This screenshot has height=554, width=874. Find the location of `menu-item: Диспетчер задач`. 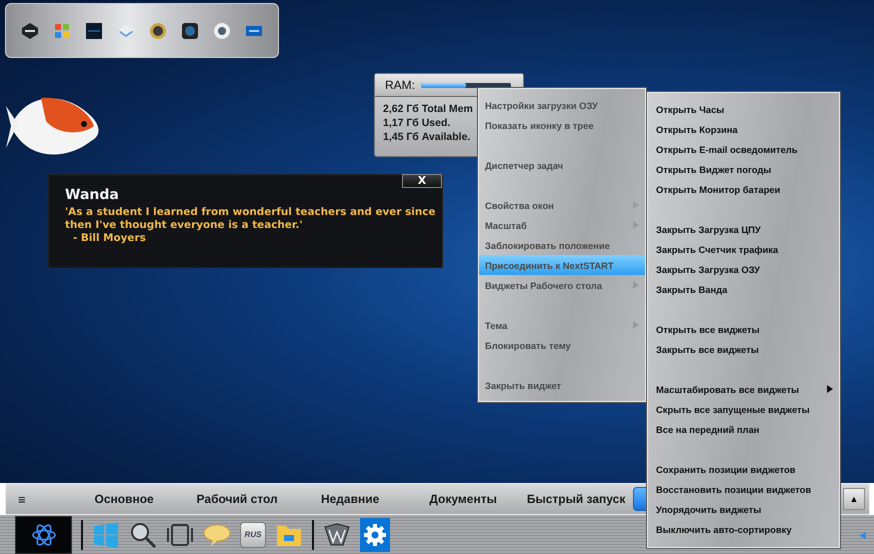

menu-item: Диспетчер задач is located at coordinates (562, 165).